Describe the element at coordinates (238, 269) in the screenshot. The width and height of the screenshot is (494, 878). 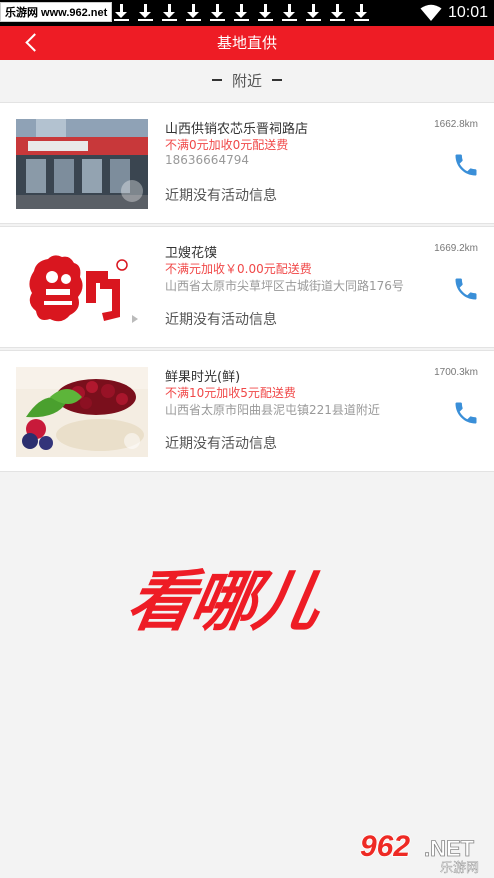
I see `delivery-fee-info: 不满元加收￥0.00元配送费` at that location.